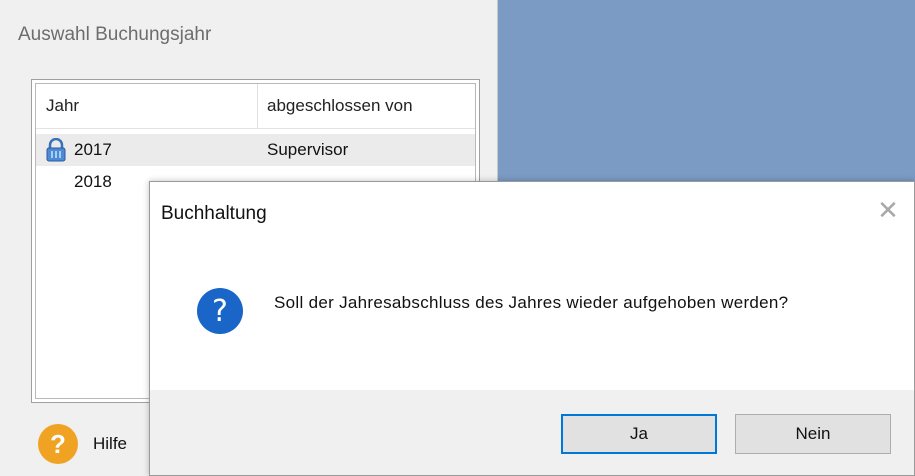  What do you see at coordinates (110, 444) in the screenshot?
I see `help-button-label: Hilfe` at bounding box center [110, 444].